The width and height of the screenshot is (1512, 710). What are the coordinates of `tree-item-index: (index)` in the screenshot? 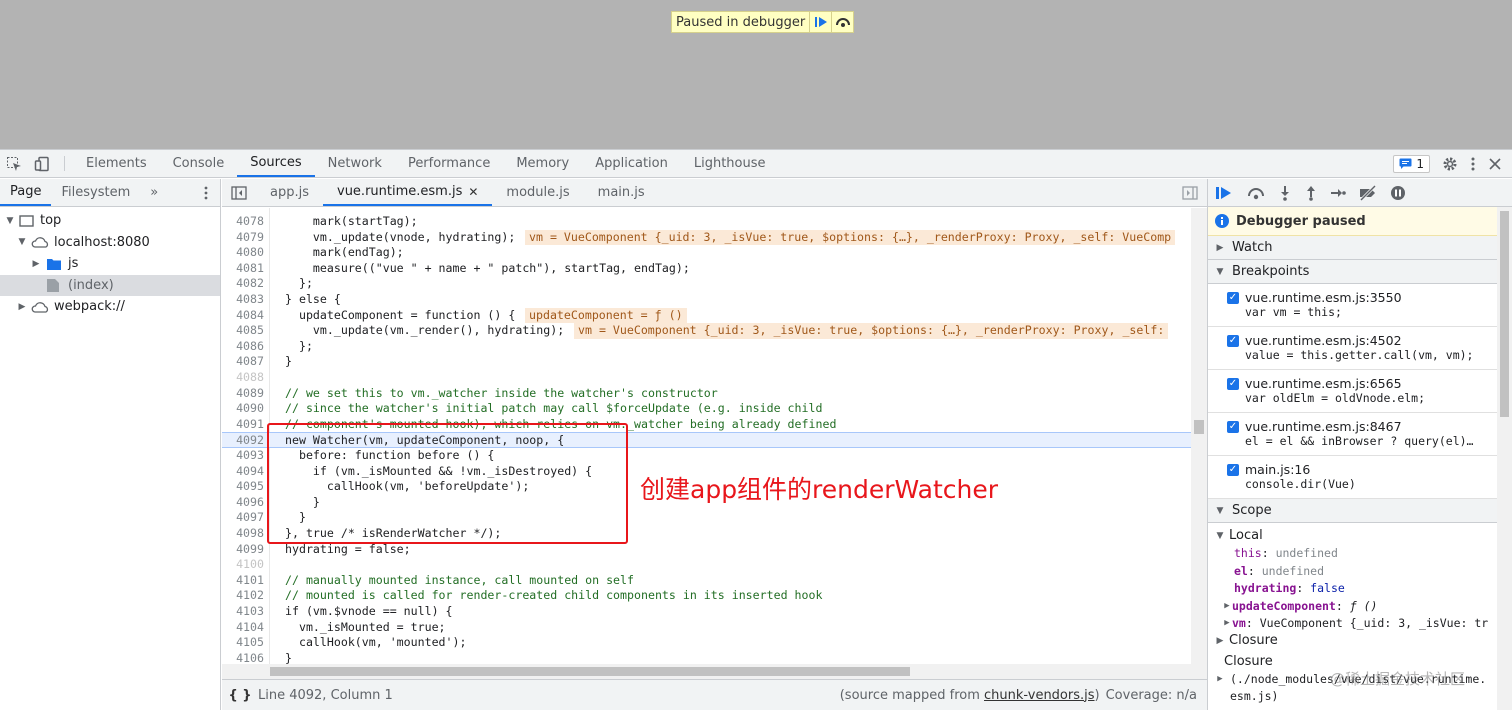 It's located at (110, 285).